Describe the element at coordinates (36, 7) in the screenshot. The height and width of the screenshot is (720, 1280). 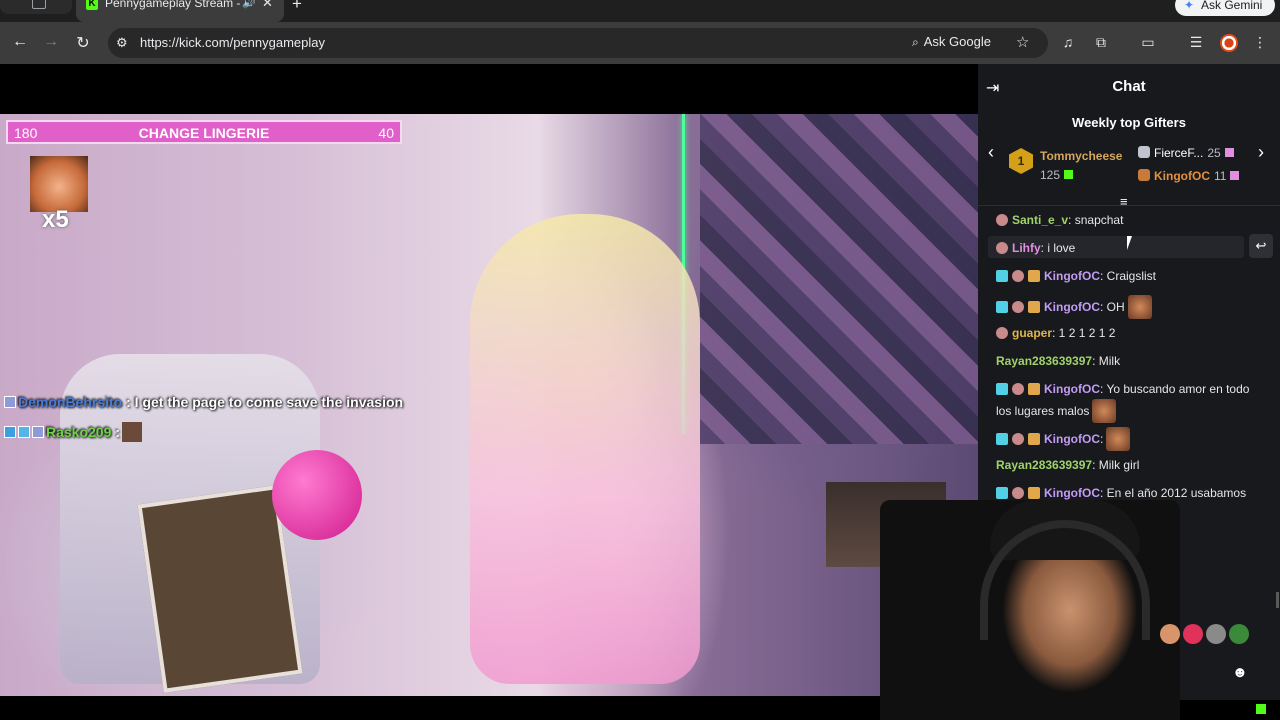
I see `browser-tab-inactive` at that location.